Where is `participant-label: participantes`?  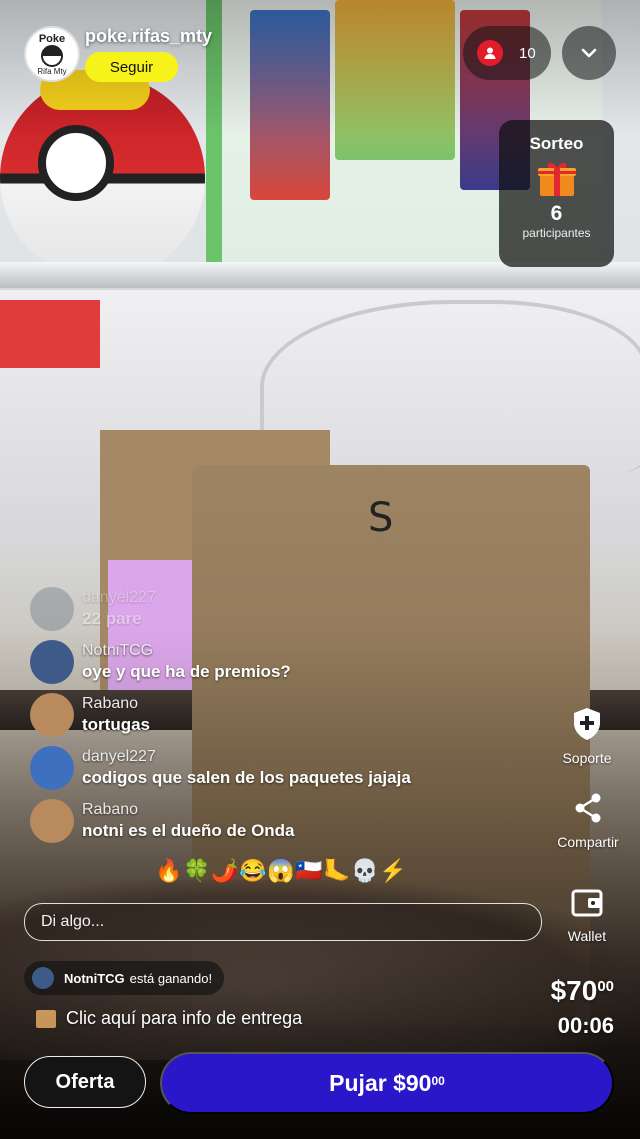
participant-label: participantes is located at coordinates (556, 233).